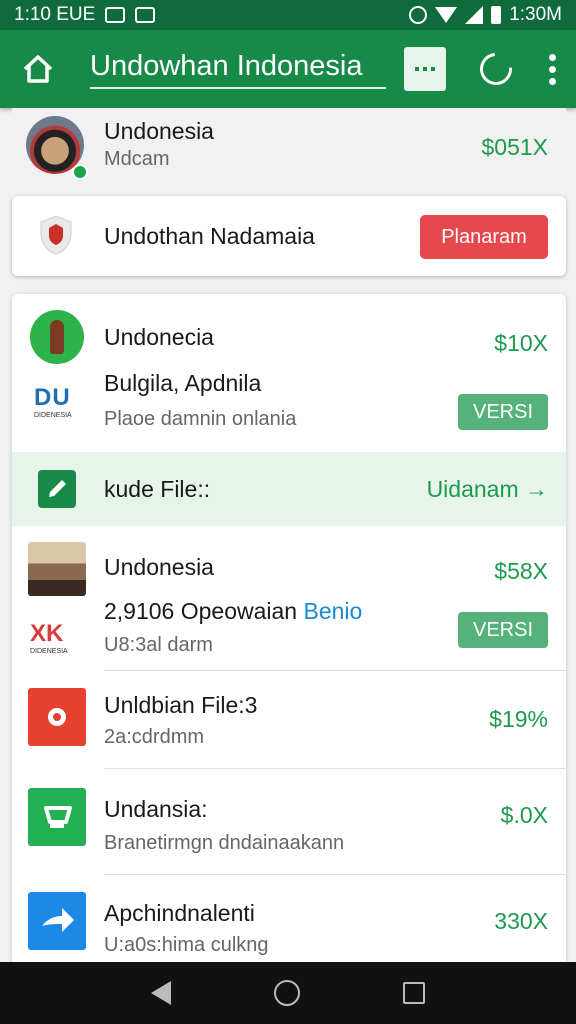  What do you see at coordinates (514, 147) in the screenshot?
I see `profile-pct: $051X` at bounding box center [514, 147].